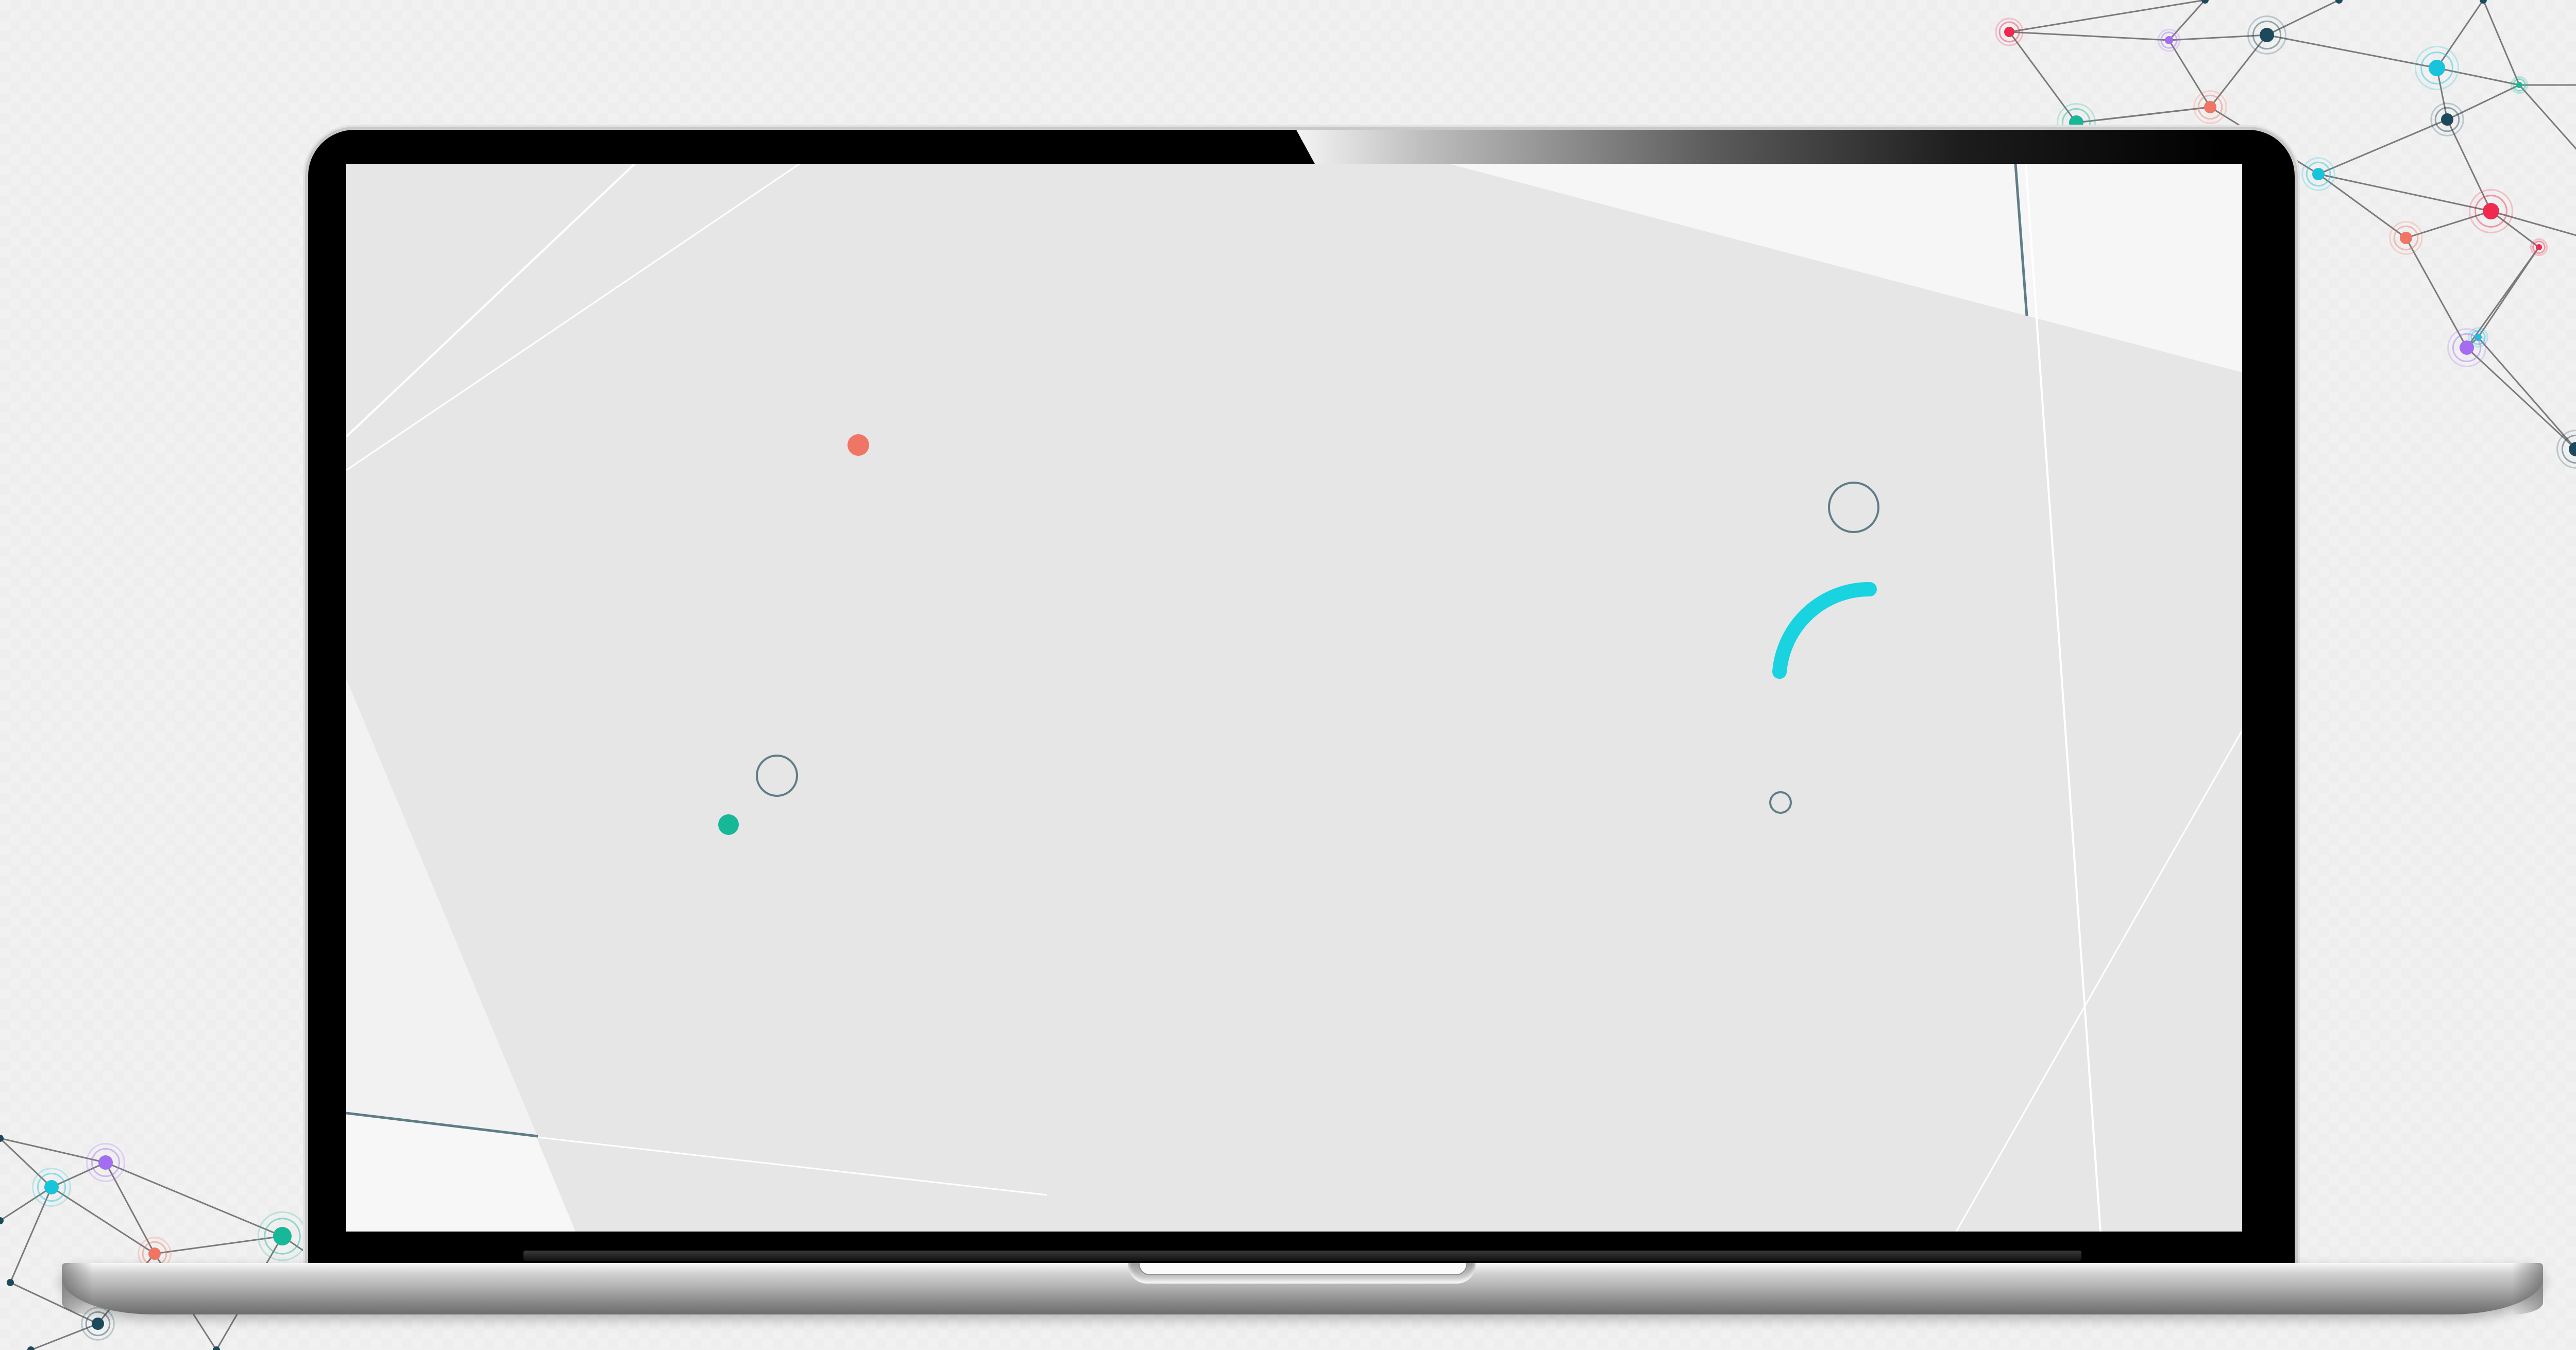  What do you see at coordinates (169, 1243) in the screenshot?
I see `network-graph-decoration-bottom-left` at bounding box center [169, 1243].